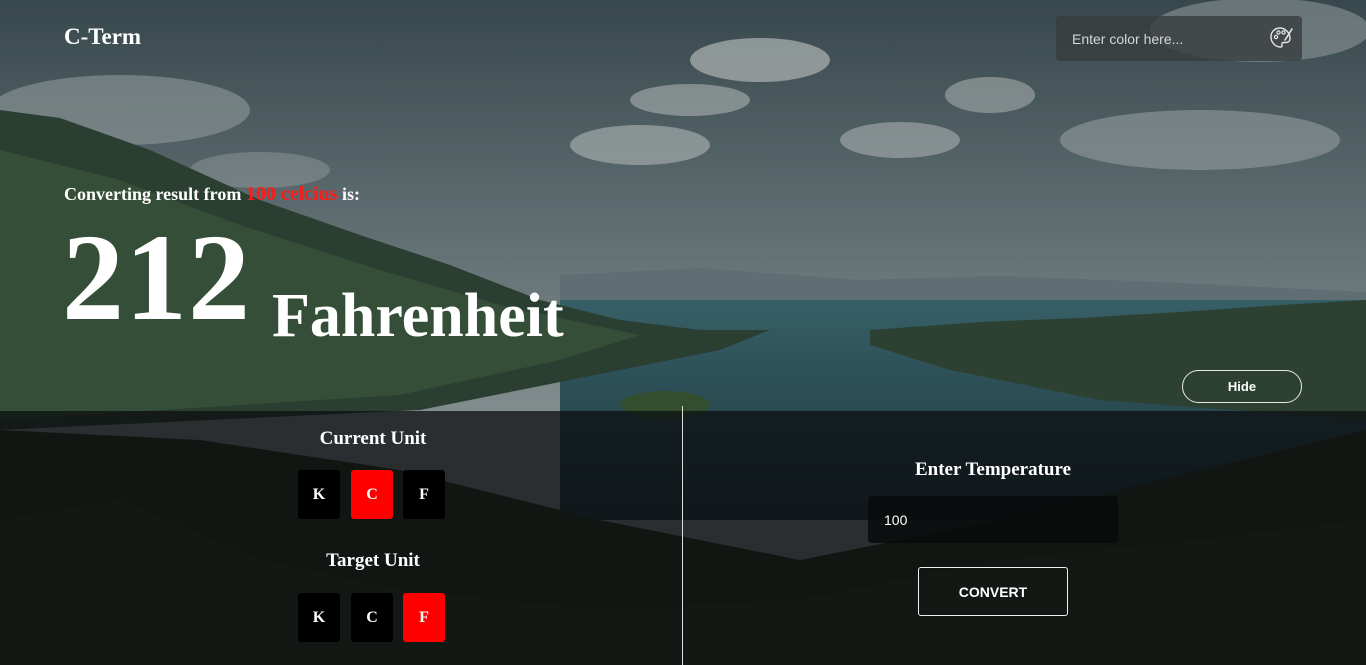  What do you see at coordinates (373, 560) in the screenshot?
I see `target-unit-title: Target Unit` at bounding box center [373, 560].